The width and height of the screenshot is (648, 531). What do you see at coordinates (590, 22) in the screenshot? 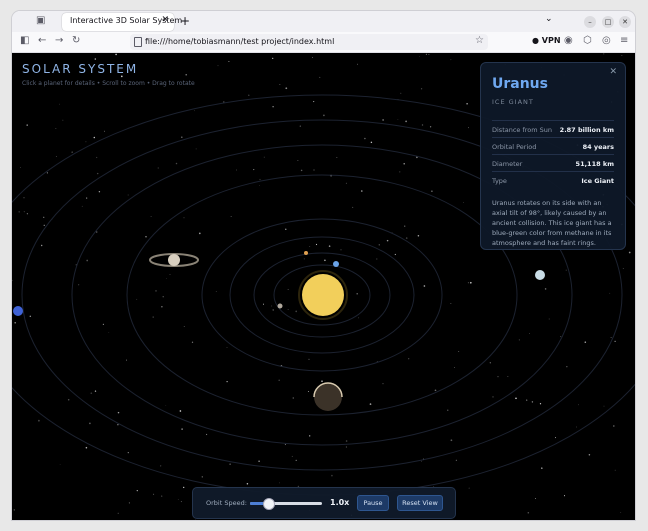
I see `minimize-icon: –` at bounding box center [590, 22].